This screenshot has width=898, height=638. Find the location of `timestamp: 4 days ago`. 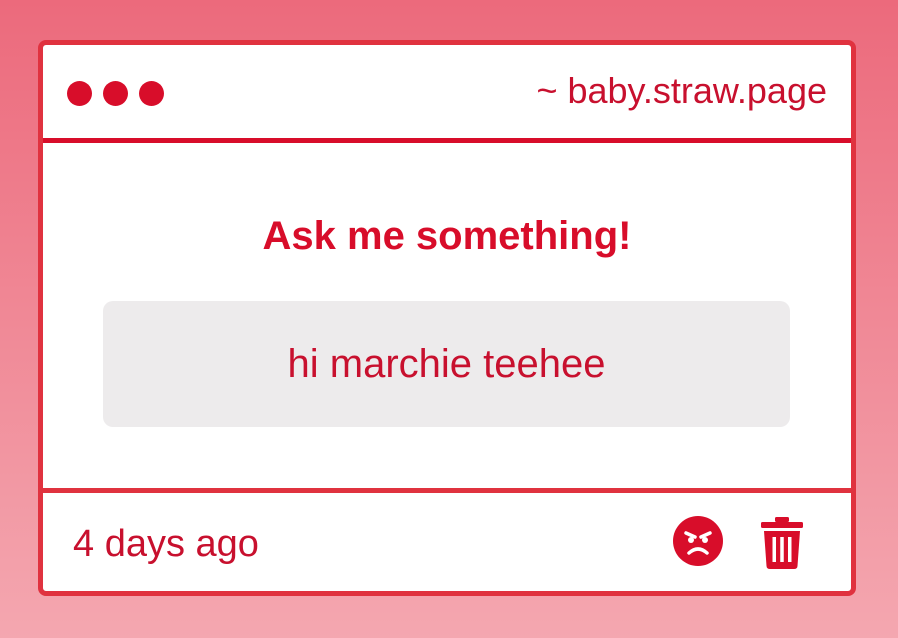

timestamp: 4 days ago is located at coordinates (166, 544).